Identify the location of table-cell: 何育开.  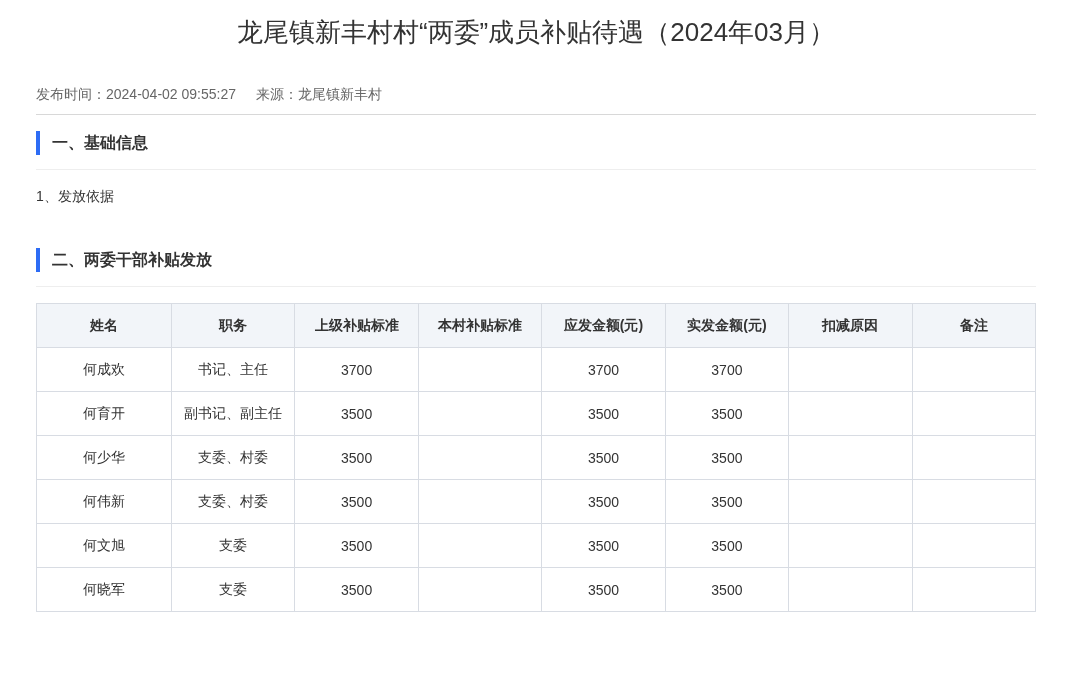
(104, 413).